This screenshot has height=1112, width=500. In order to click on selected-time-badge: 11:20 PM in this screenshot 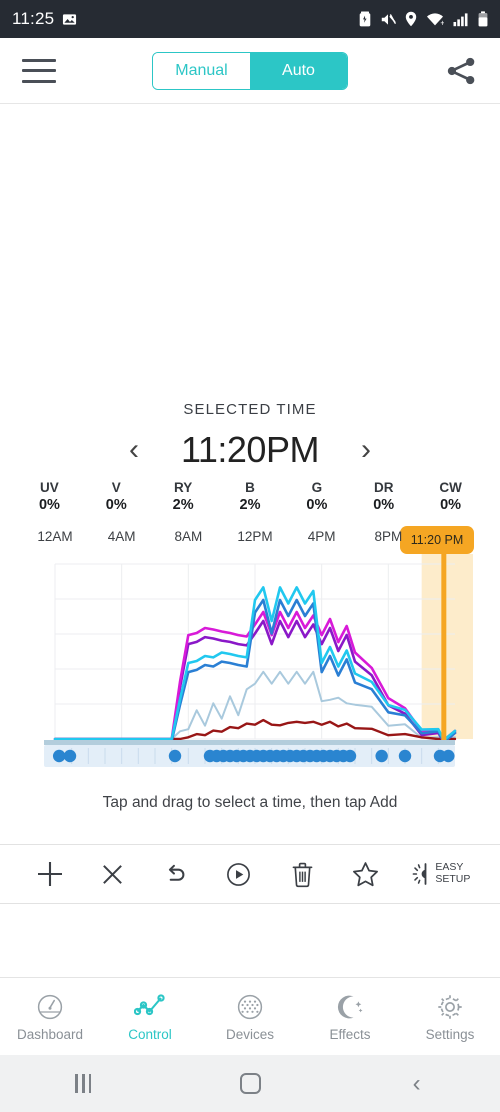, I will do `click(437, 540)`.